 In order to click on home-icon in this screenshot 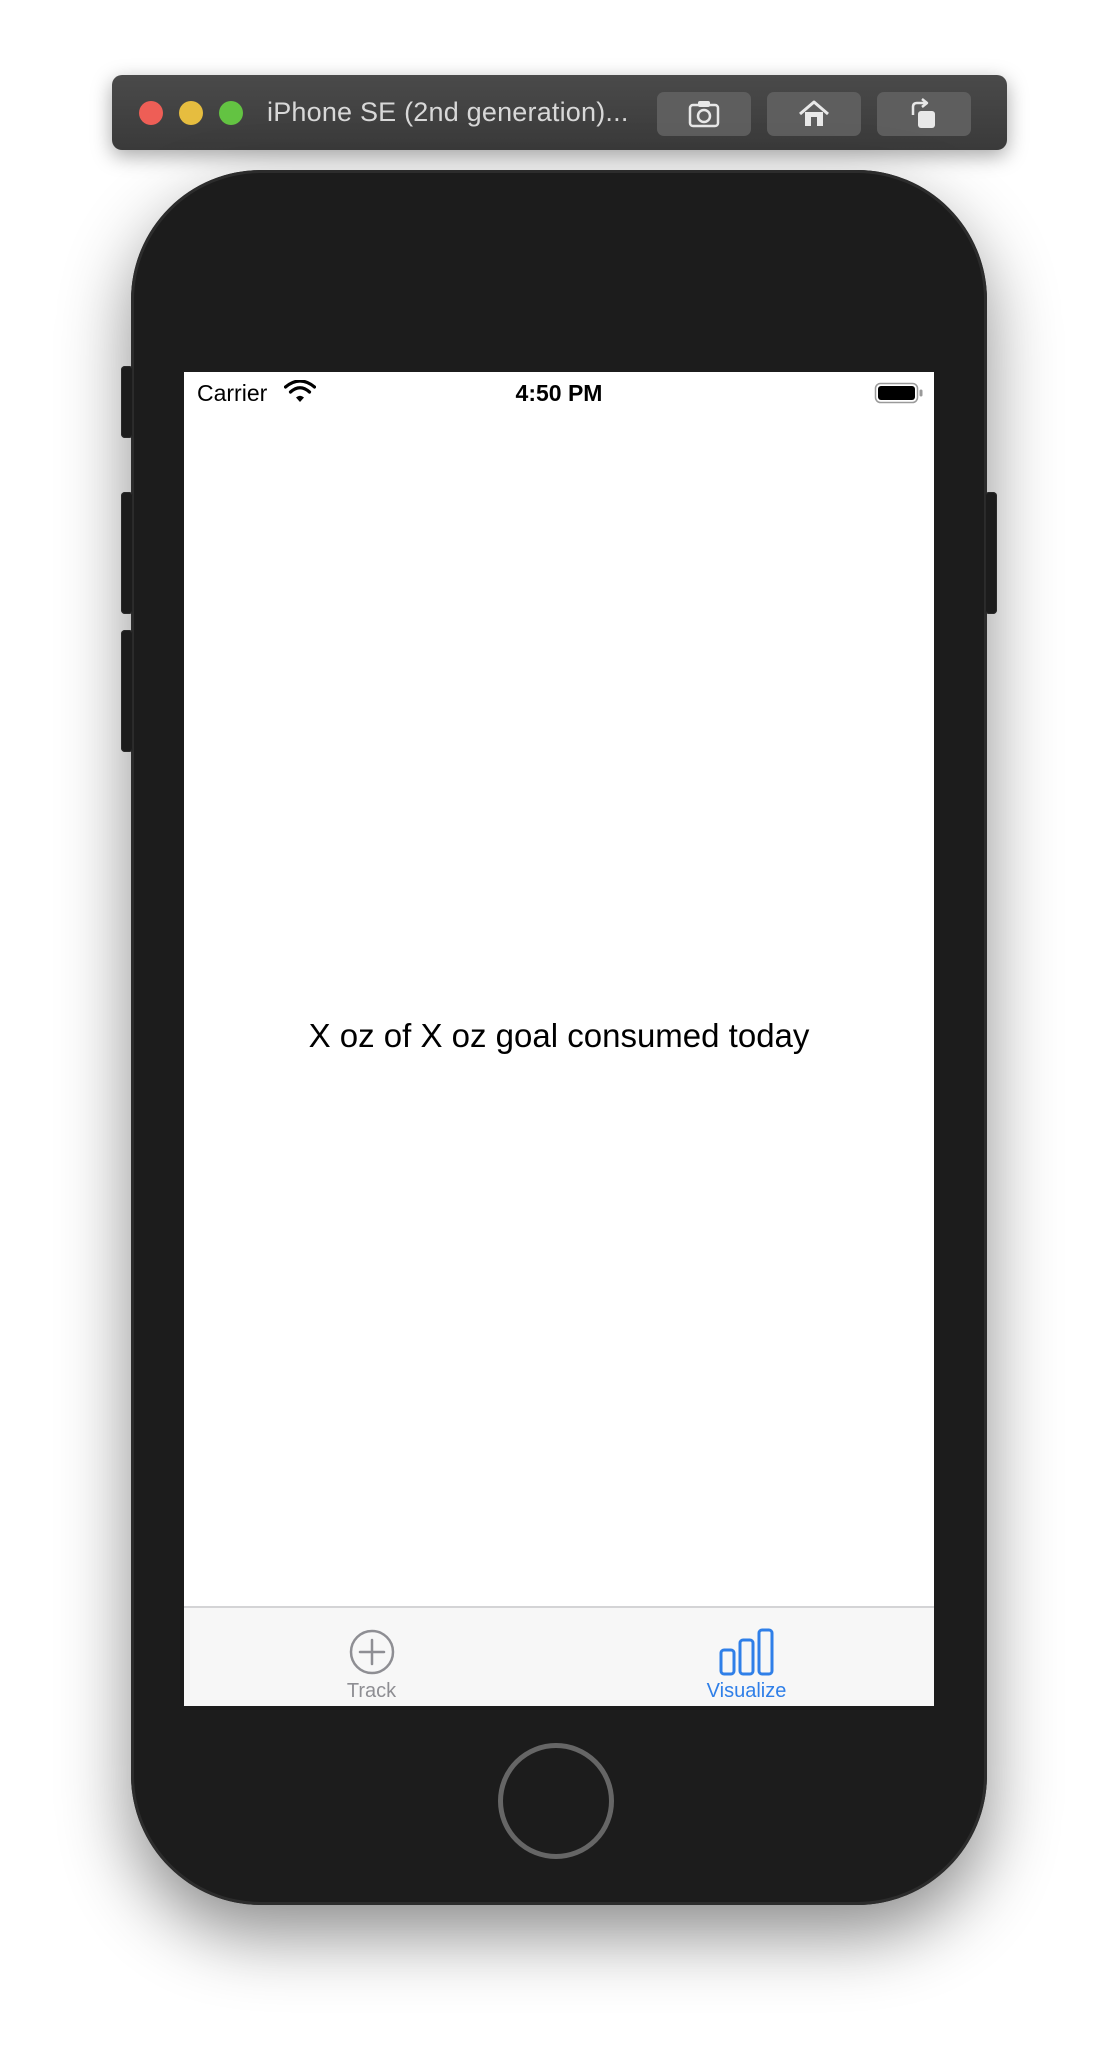, I will do `click(814, 113)`.